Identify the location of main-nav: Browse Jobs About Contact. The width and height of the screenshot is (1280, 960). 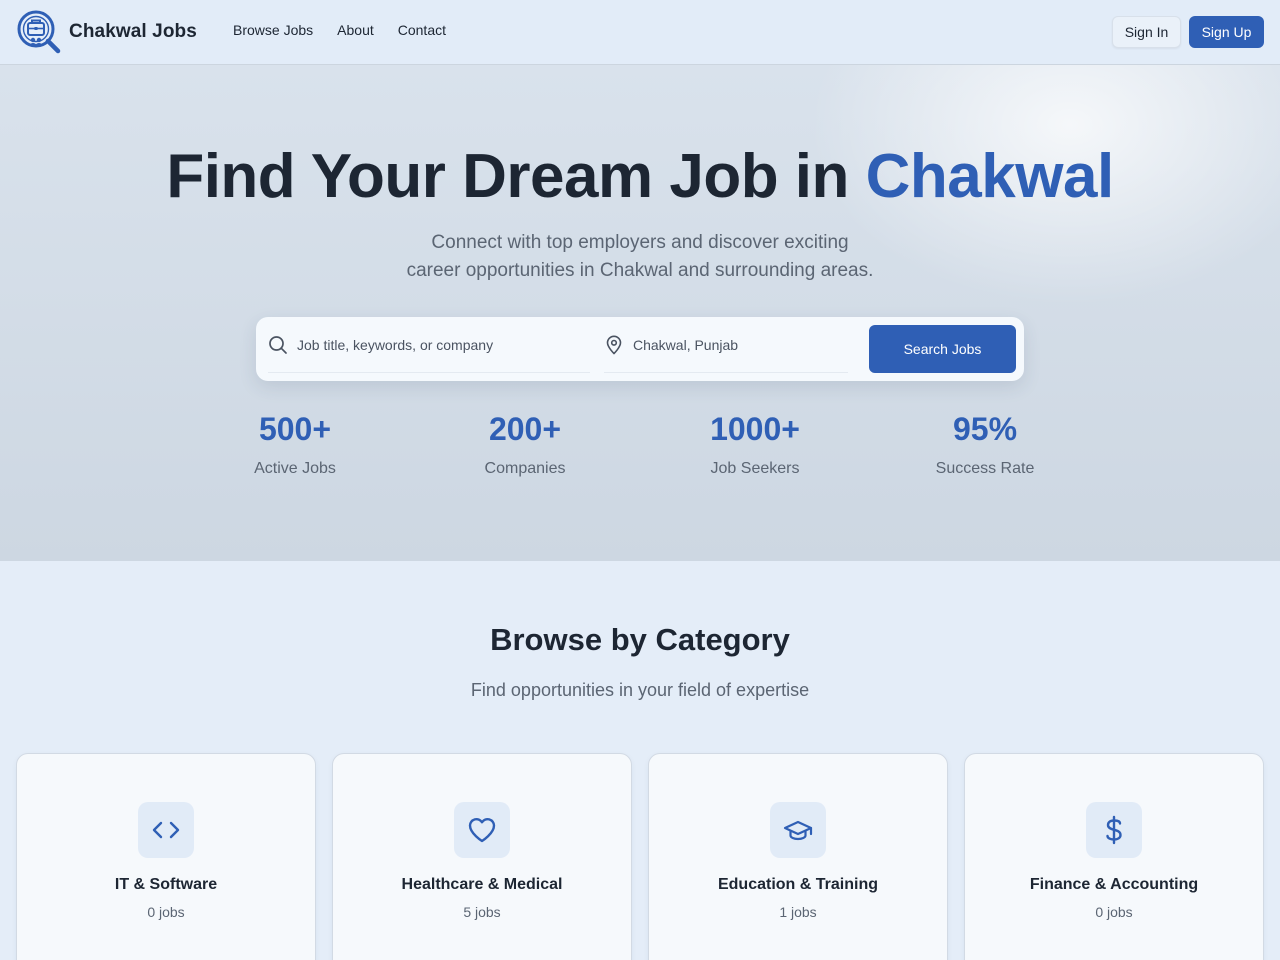
(339, 30).